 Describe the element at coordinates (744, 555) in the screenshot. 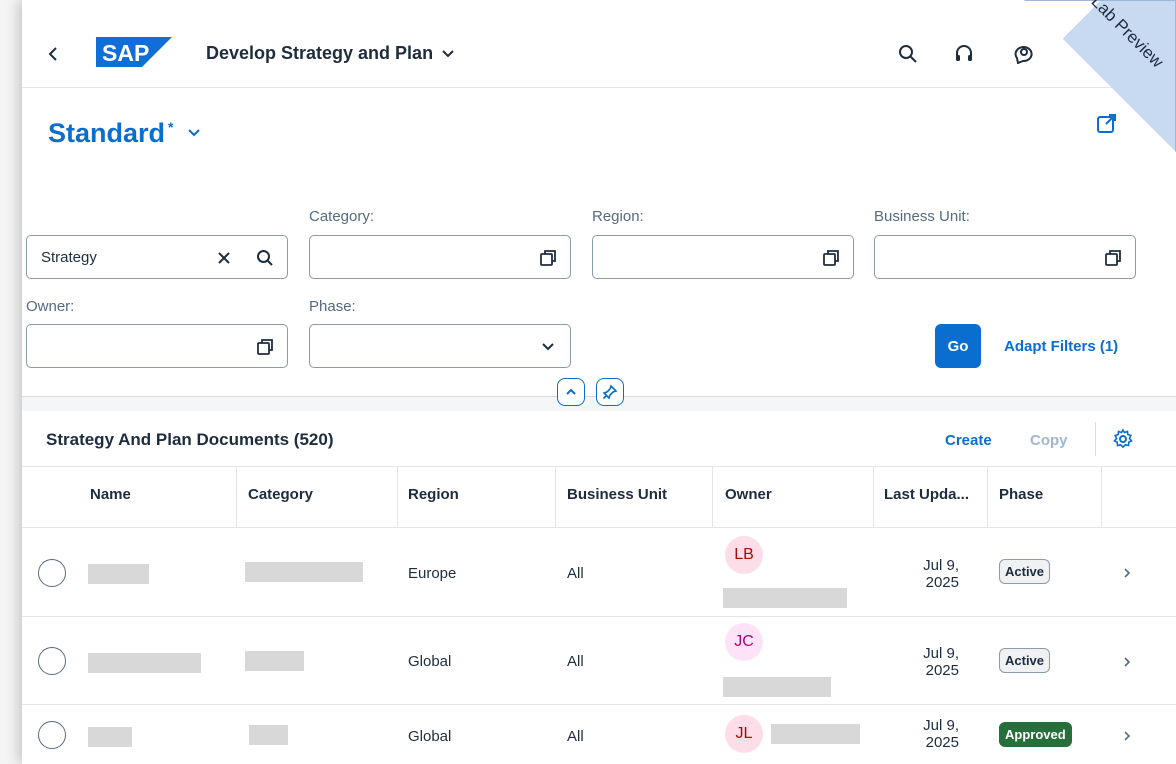

I see `avatar: LB` at that location.